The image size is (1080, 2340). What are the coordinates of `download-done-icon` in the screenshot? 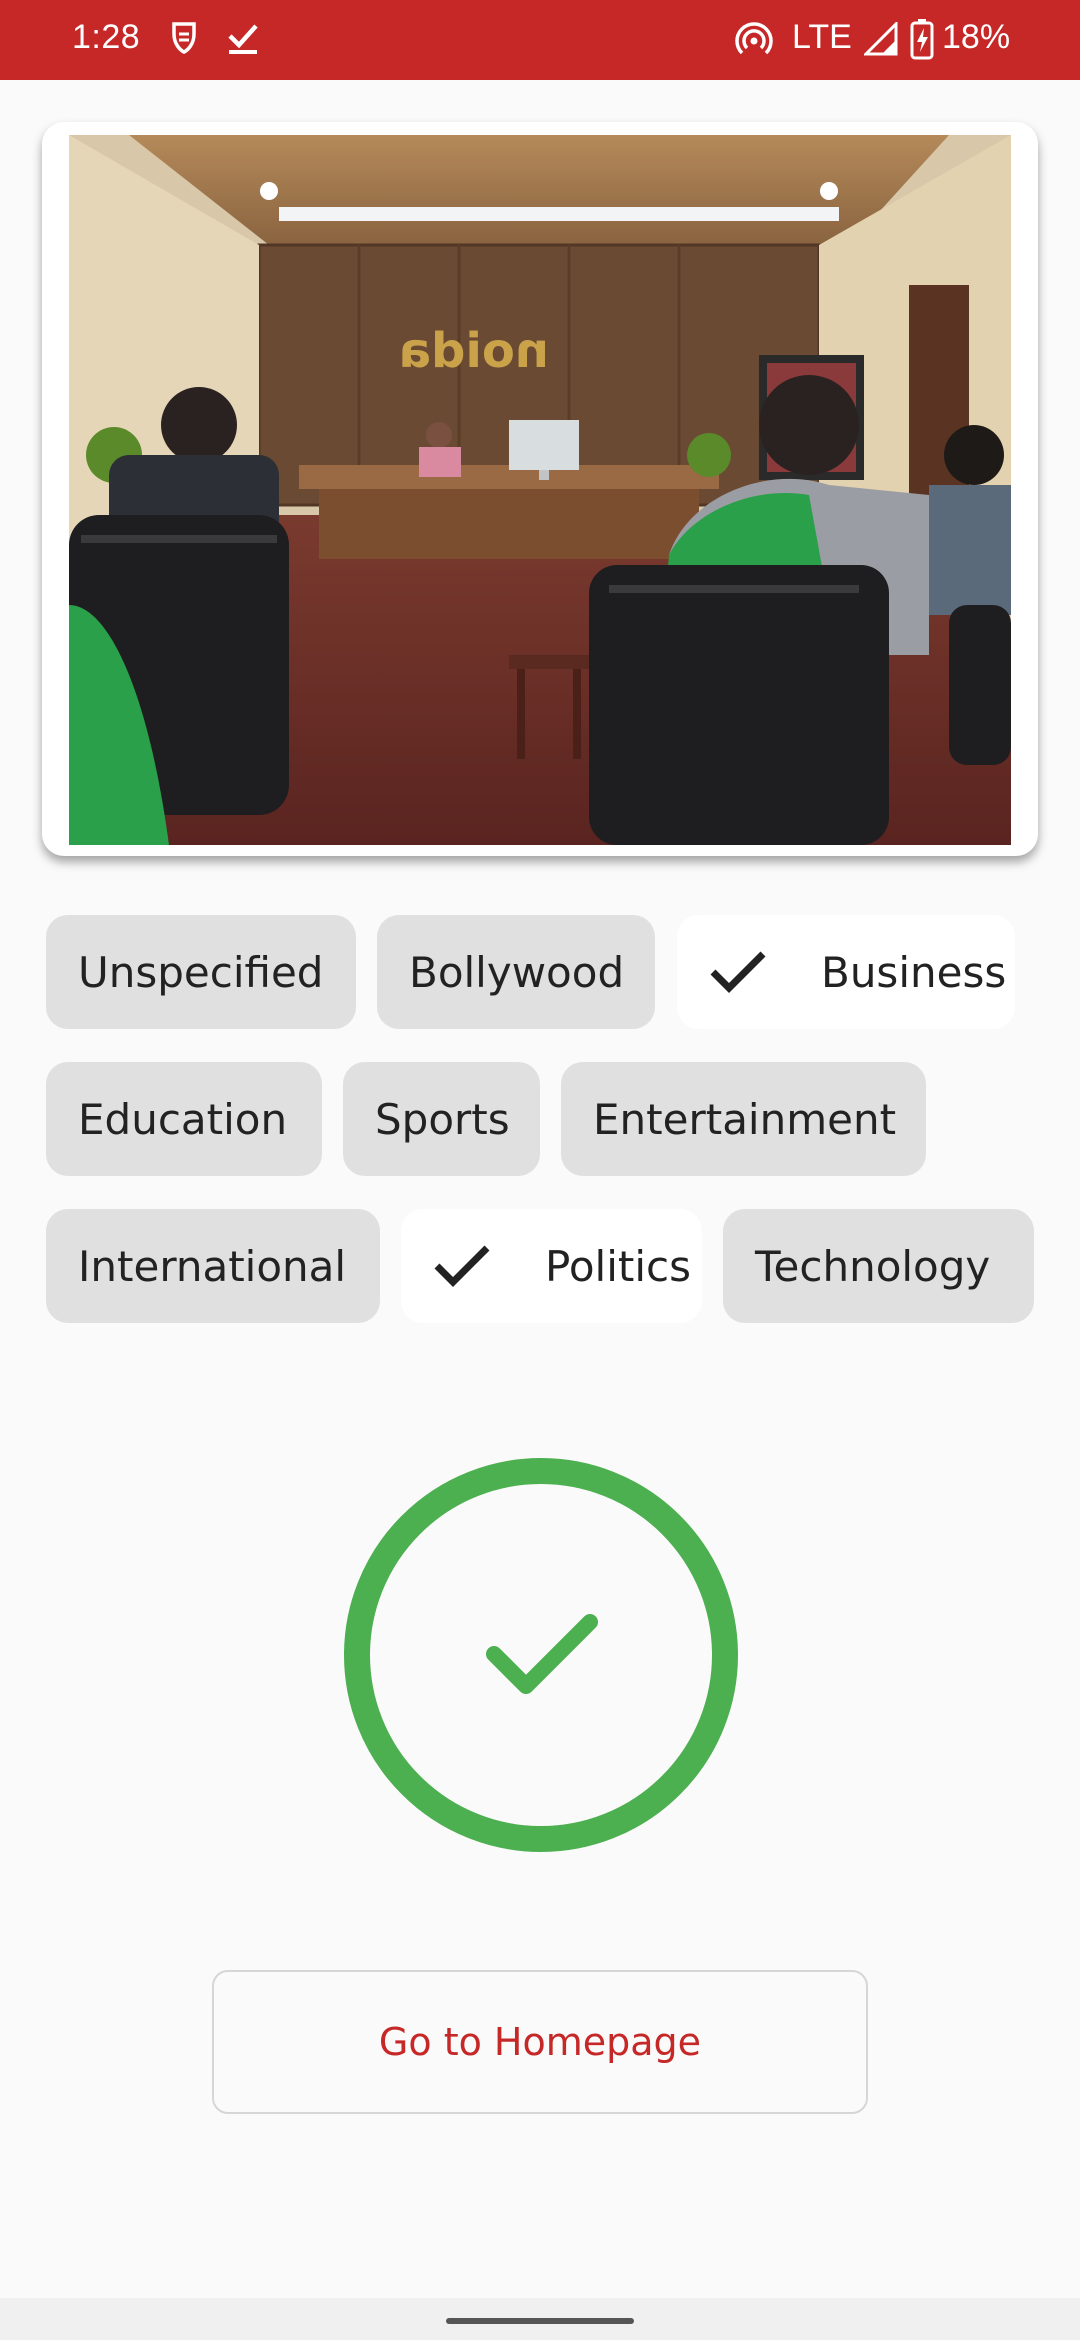 It's located at (243, 39).